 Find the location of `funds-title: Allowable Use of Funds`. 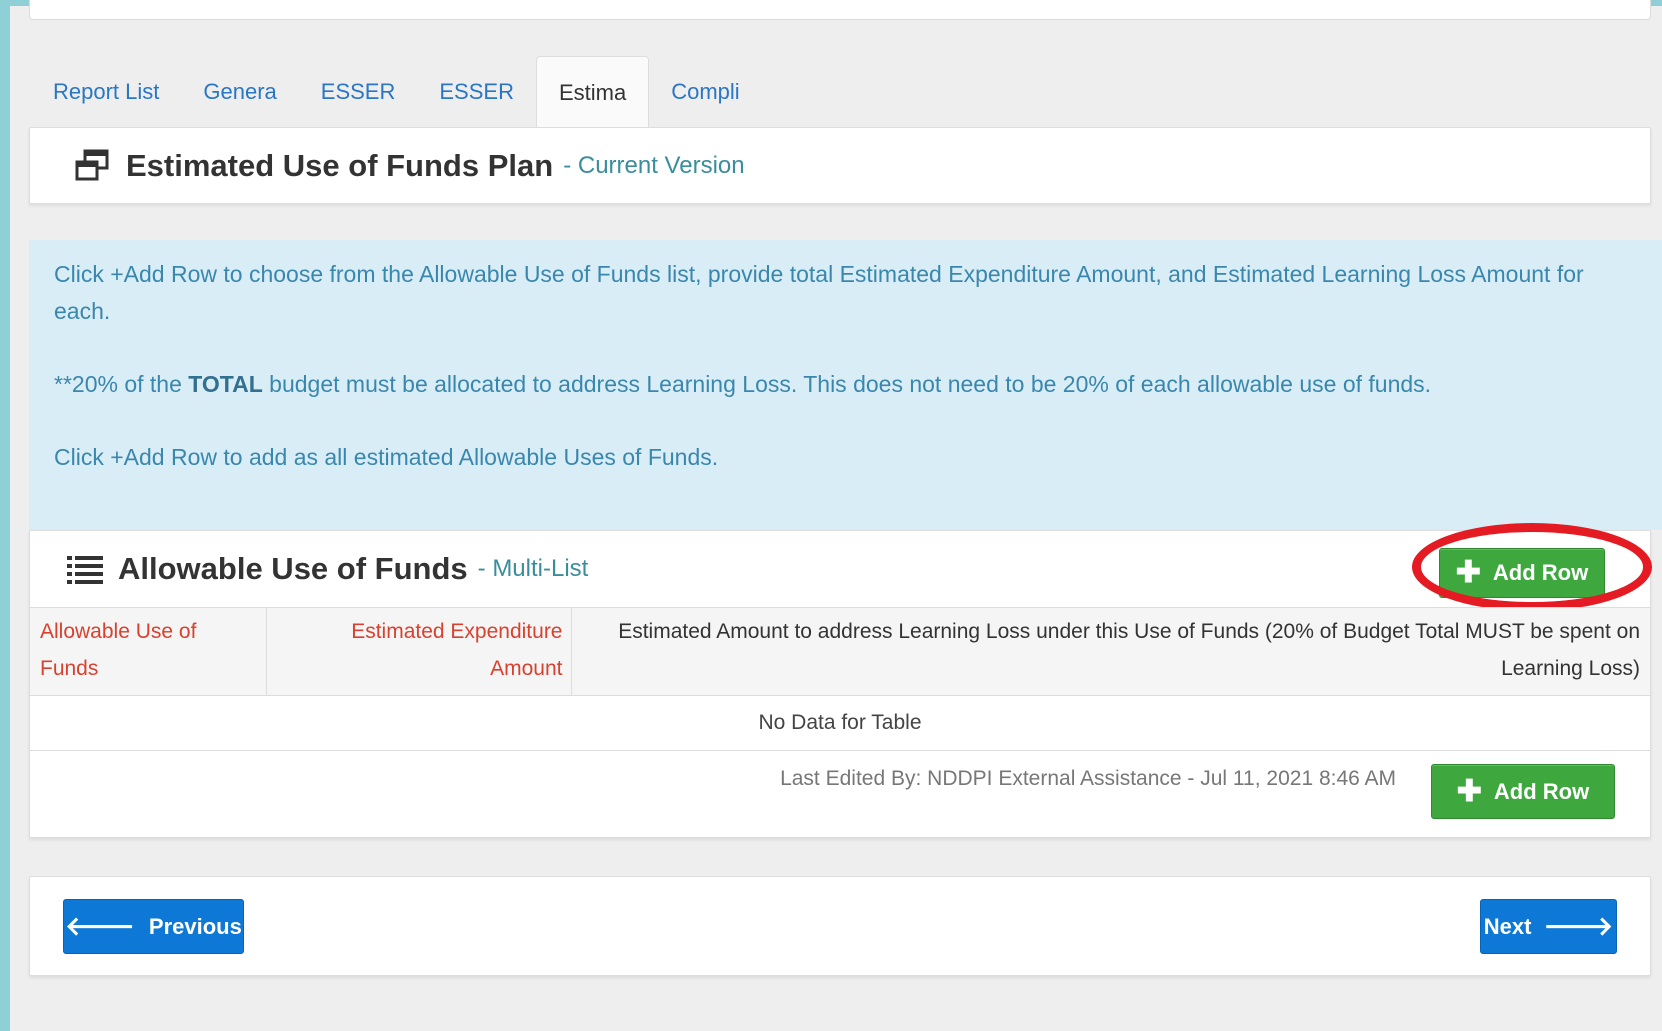

funds-title: Allowable Use of Funds is located at coordinates (293, 568).